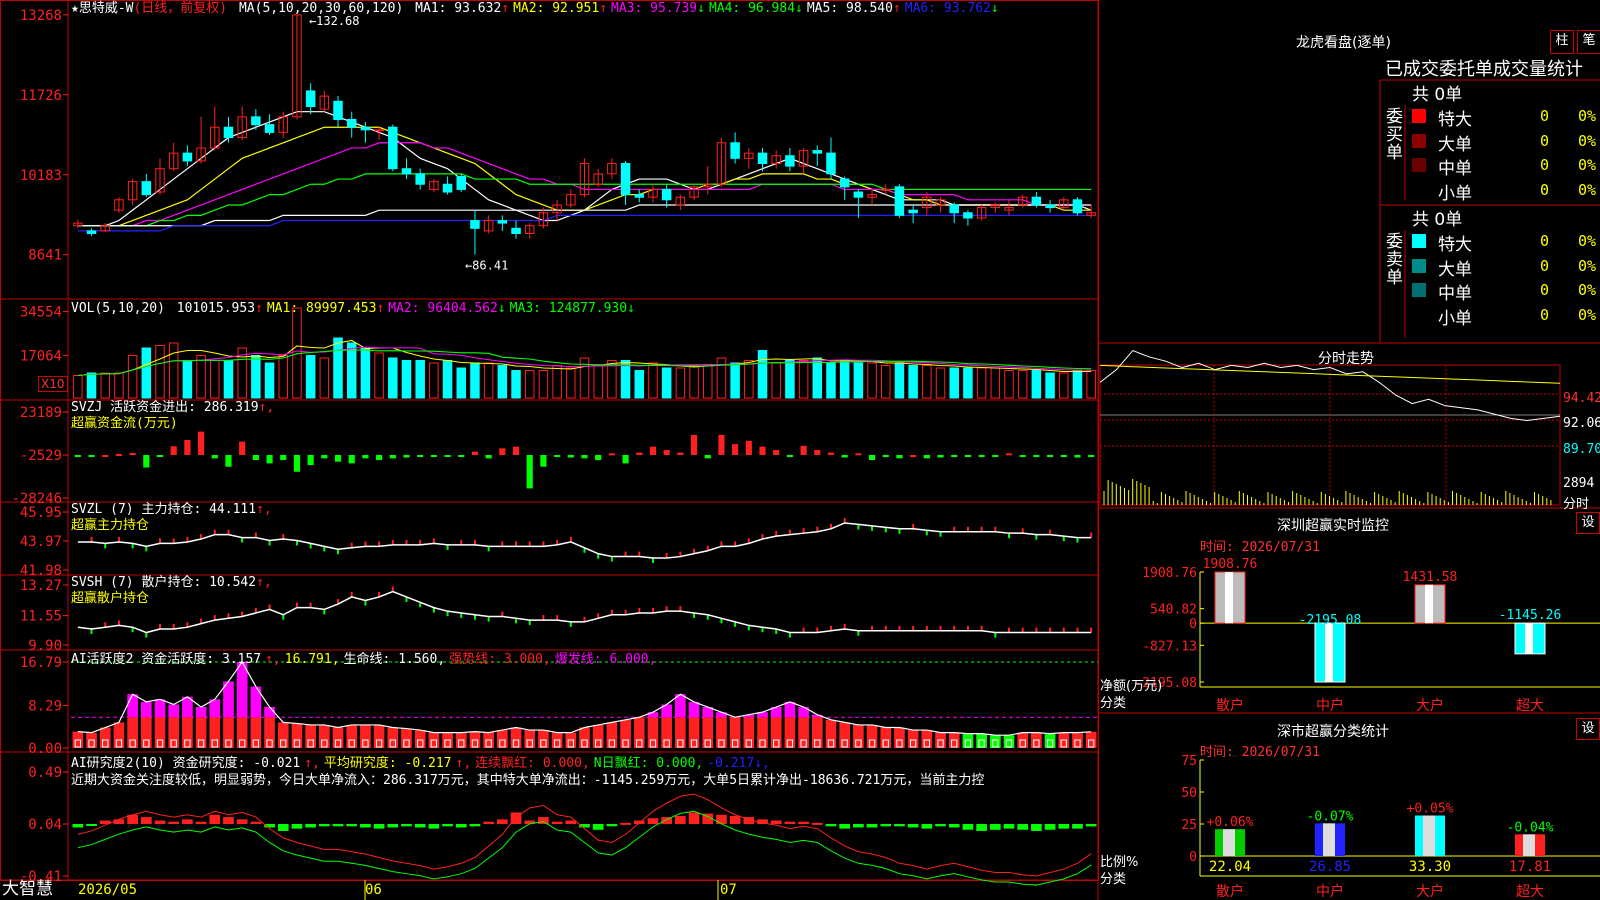 The image size is (1600, 900). I want to click on monitor-title: 深圳超赢实时监控, so click(1333, 526).